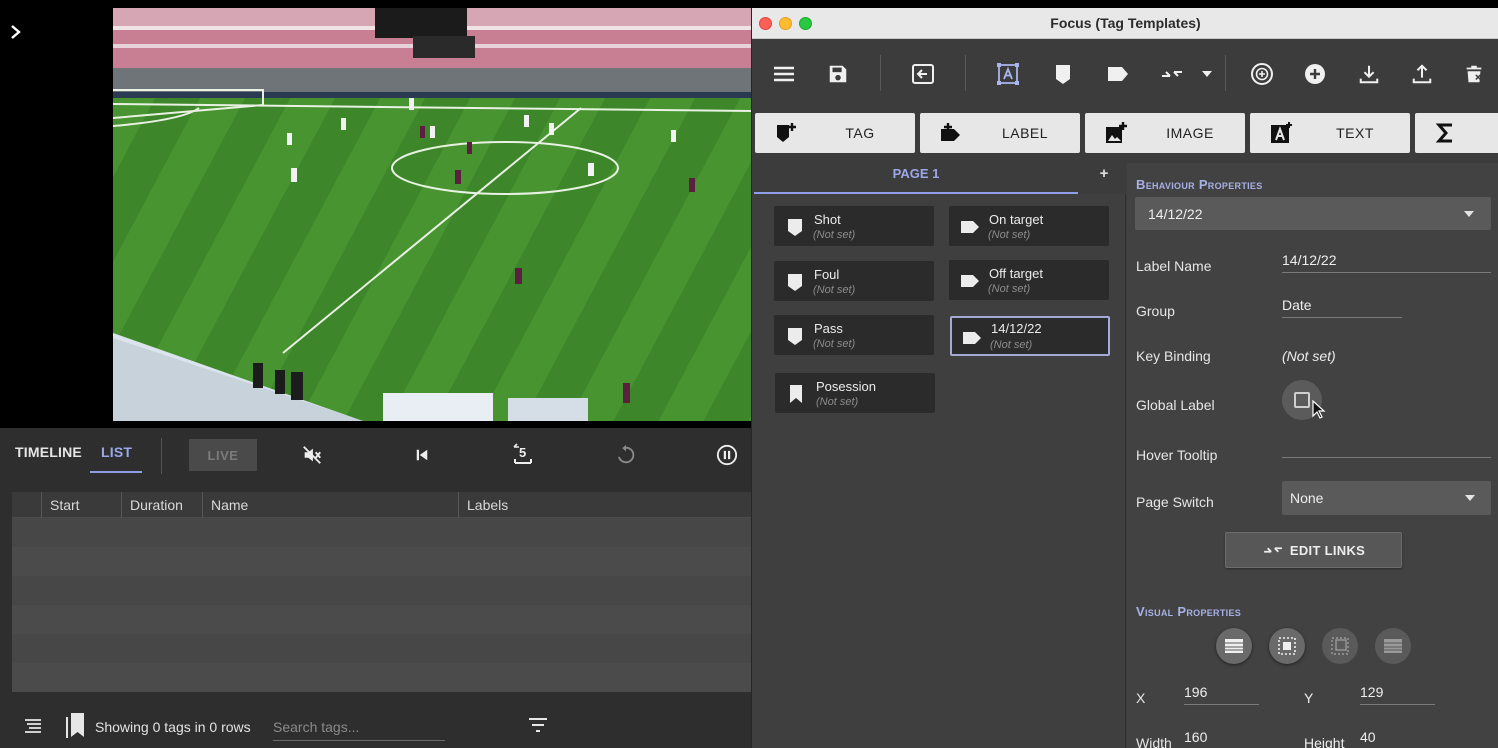 Image resolution: width=1498 pixels, height=748 pixels. I want to click on tab-timeline: TIMELINE, so click(48, 452).